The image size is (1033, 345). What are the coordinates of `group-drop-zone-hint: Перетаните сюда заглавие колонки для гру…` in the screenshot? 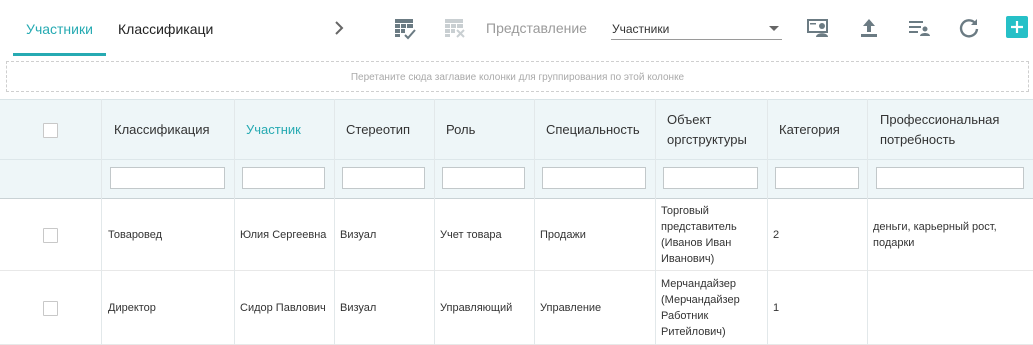 It's located at (517, 77).